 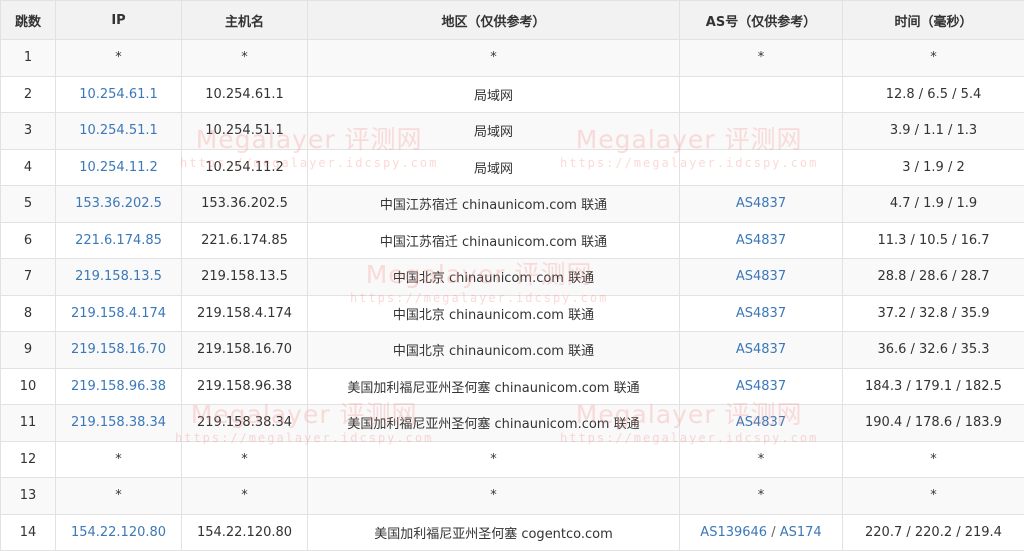 I want to click on hostname-cell: 154.22.120.80, so click(x=244, y=532).